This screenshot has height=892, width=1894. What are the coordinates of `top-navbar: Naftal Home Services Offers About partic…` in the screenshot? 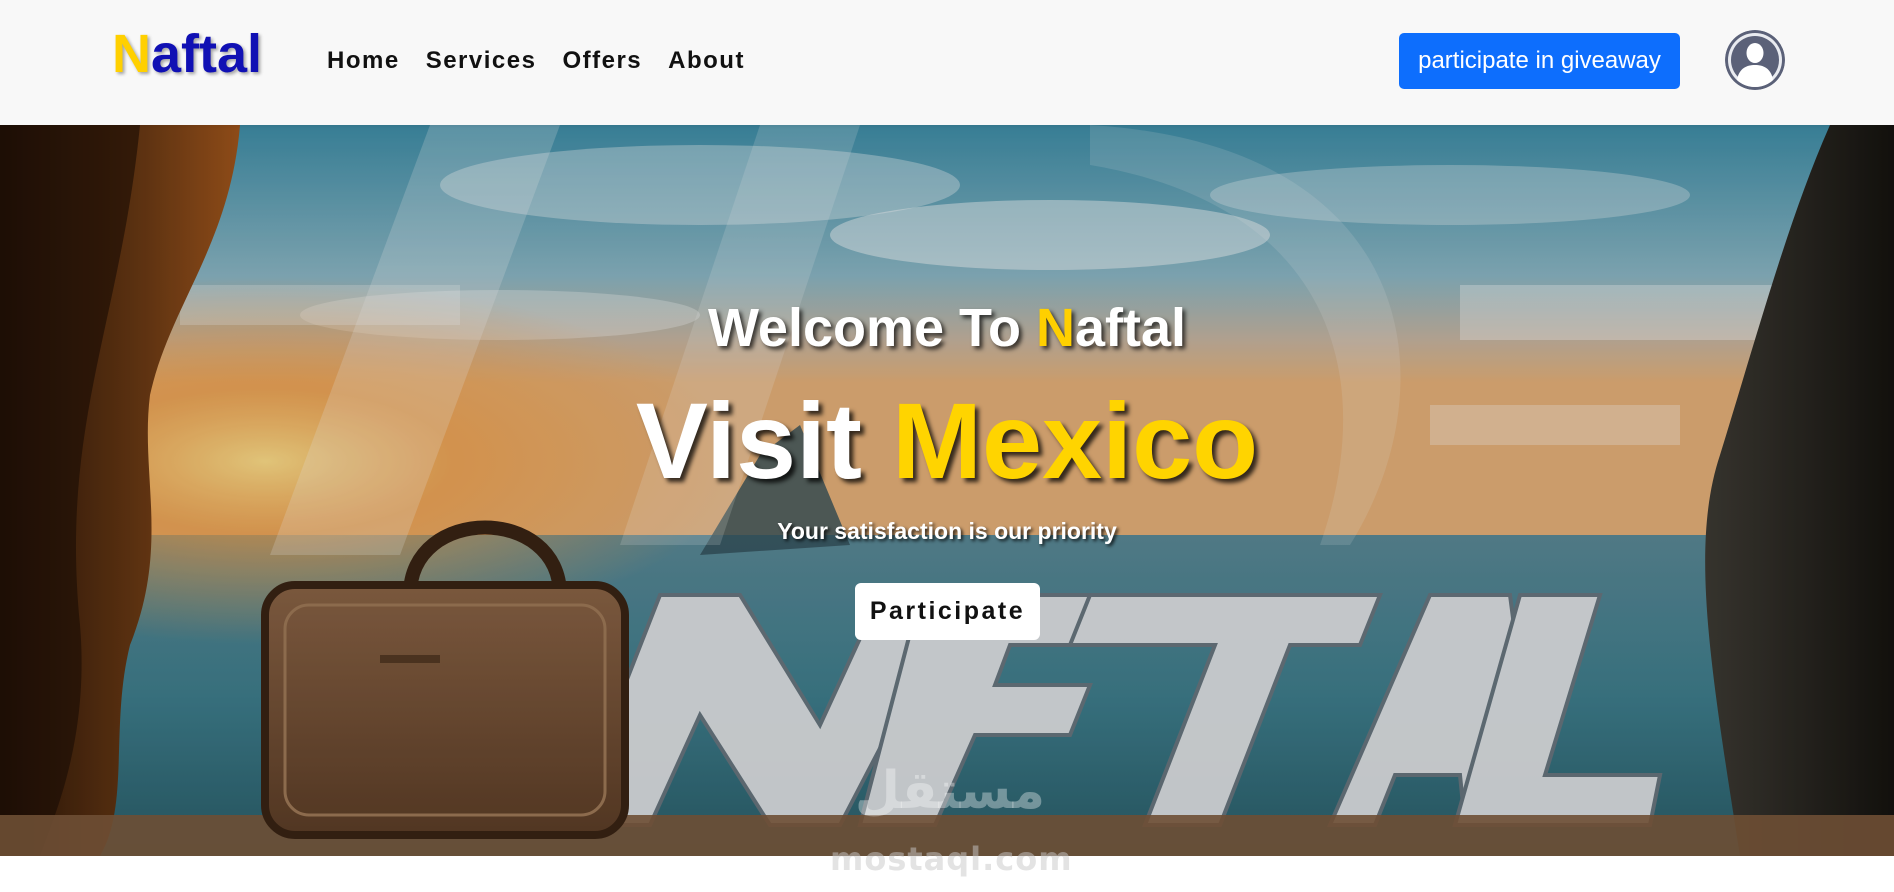 It's located at (947, 62).